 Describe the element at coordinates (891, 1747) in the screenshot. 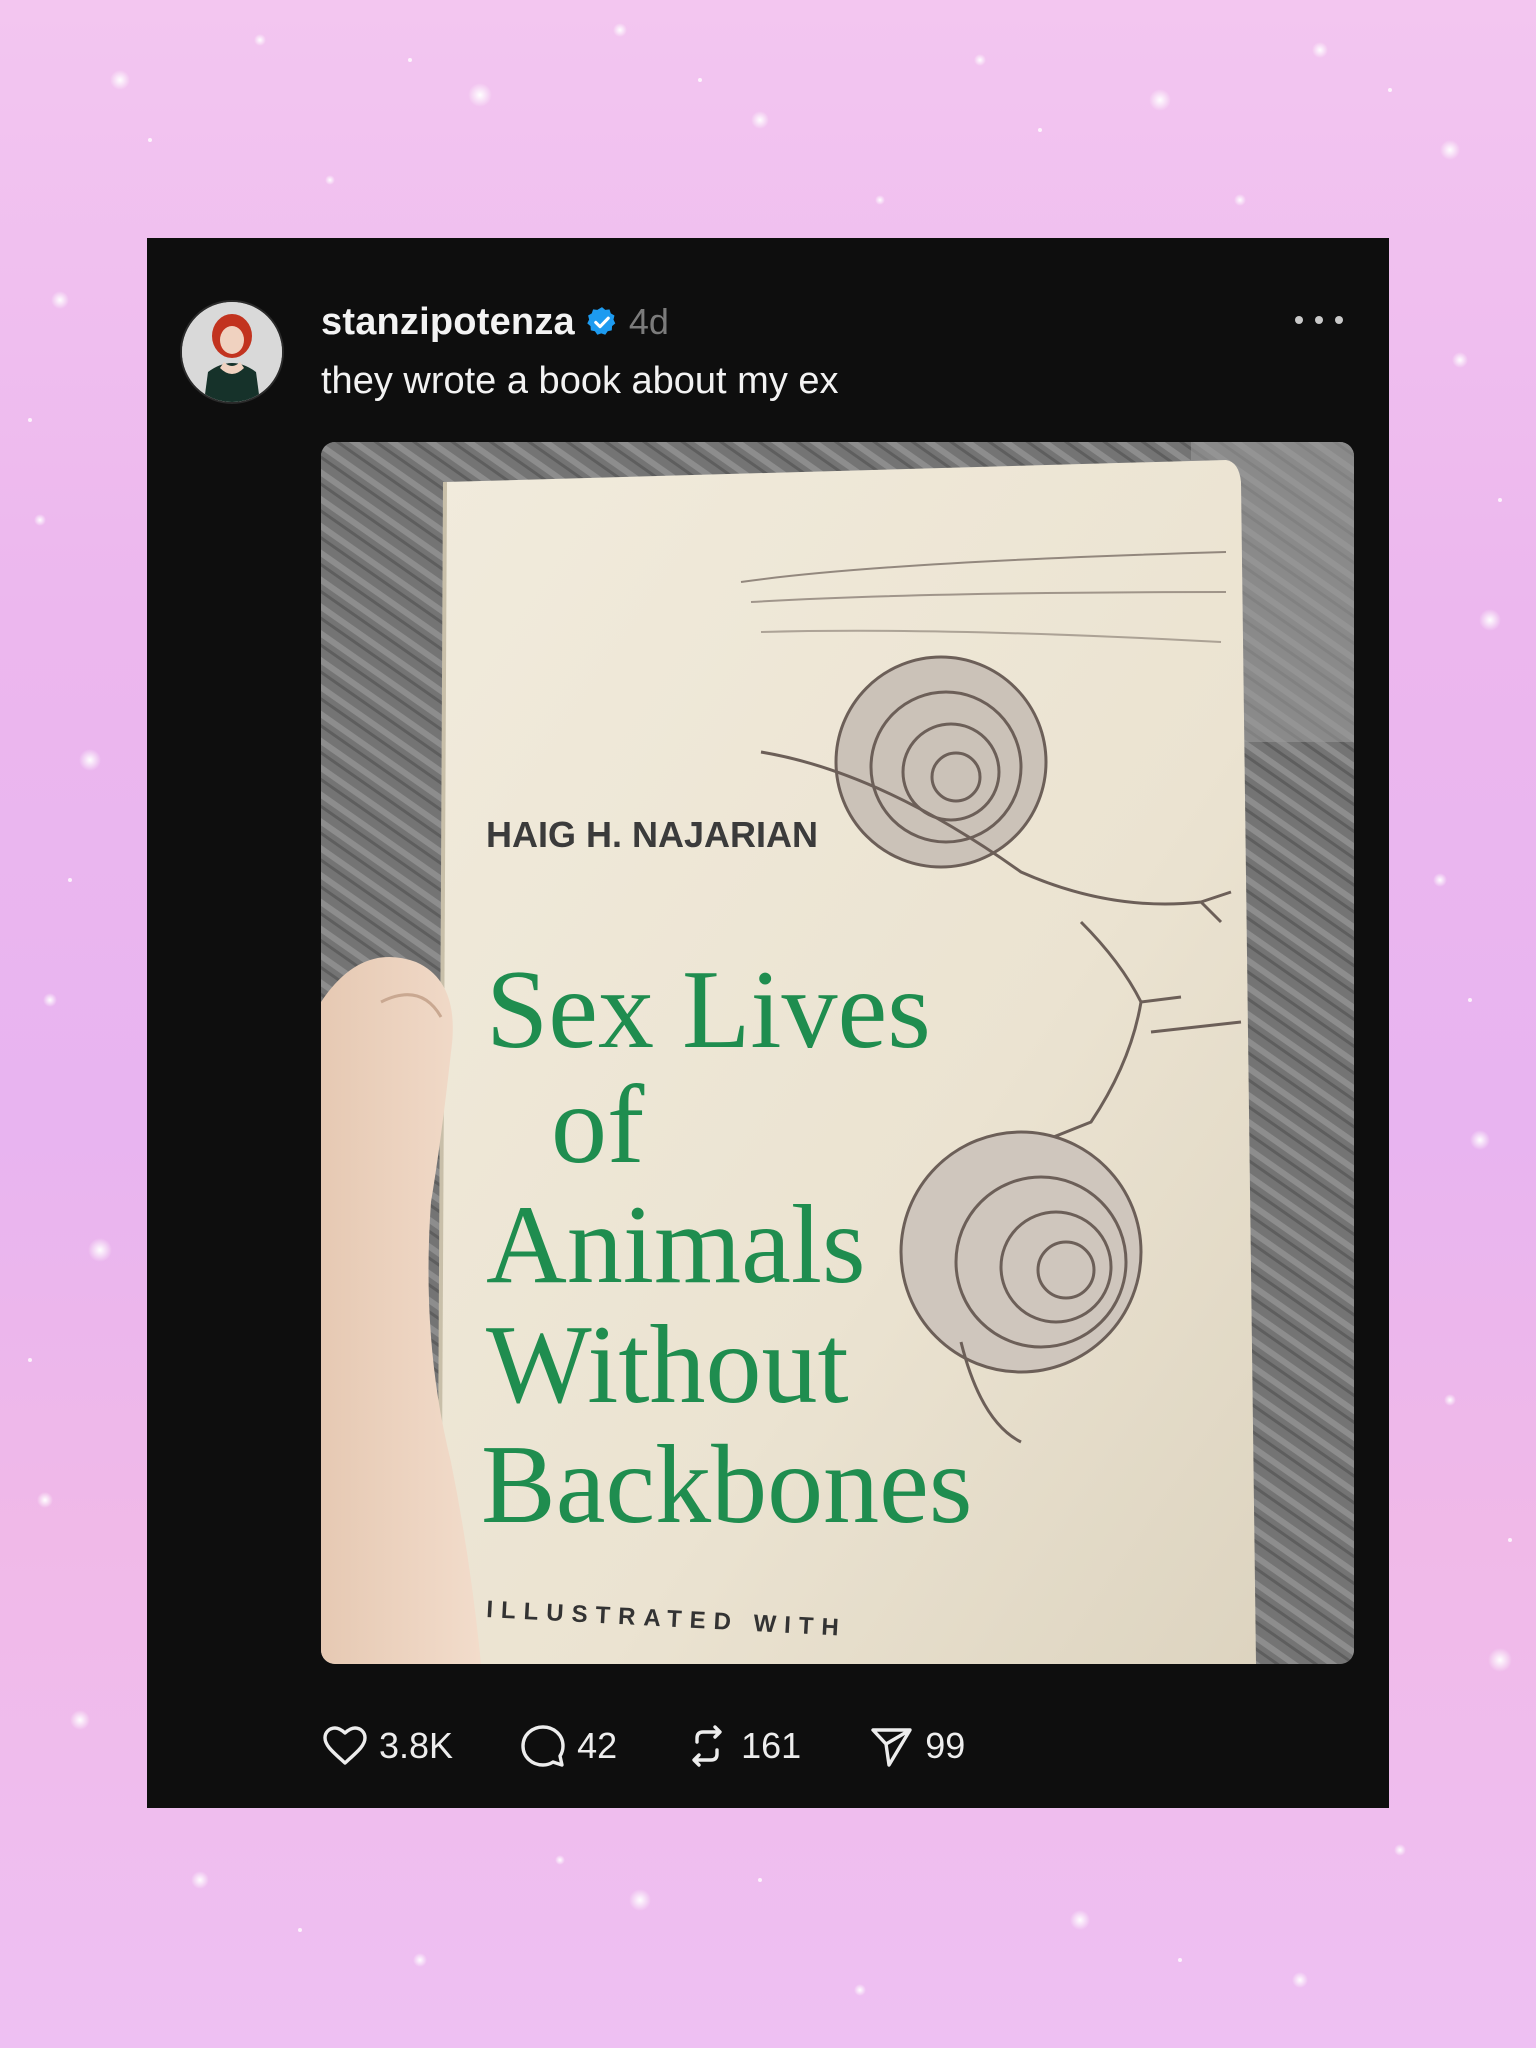

I see `send-icon` at that location.